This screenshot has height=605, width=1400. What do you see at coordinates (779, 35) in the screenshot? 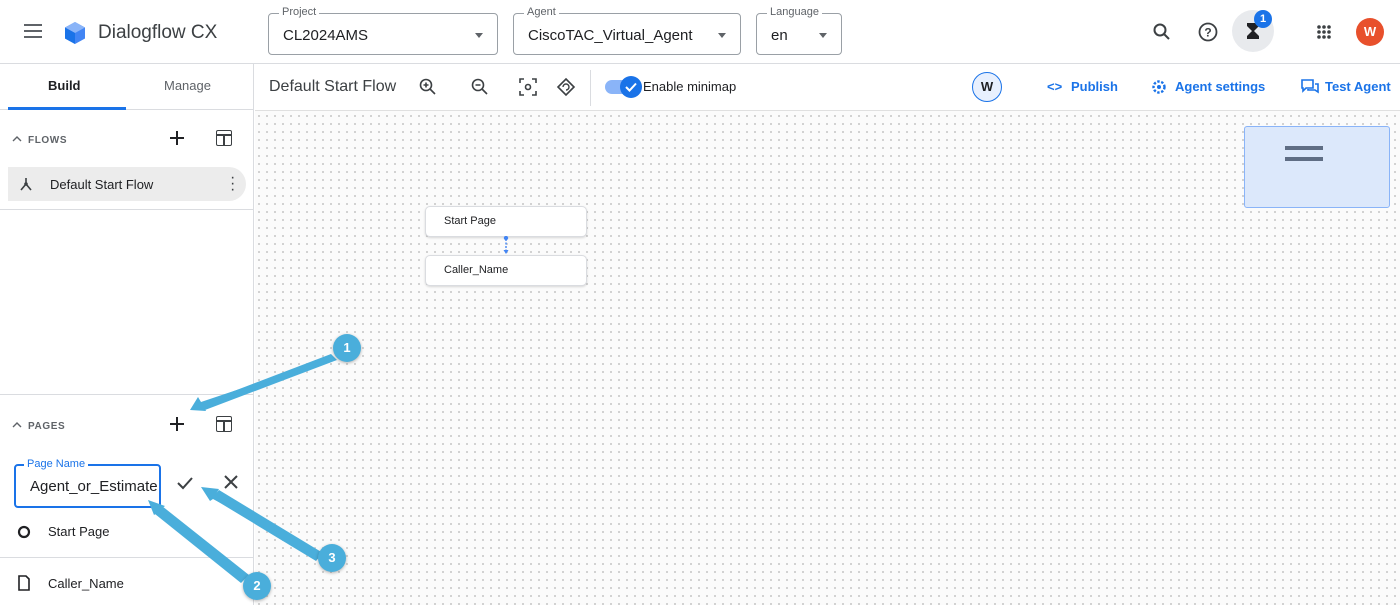
I see `language-value: en` at bounding box center [779, 35].